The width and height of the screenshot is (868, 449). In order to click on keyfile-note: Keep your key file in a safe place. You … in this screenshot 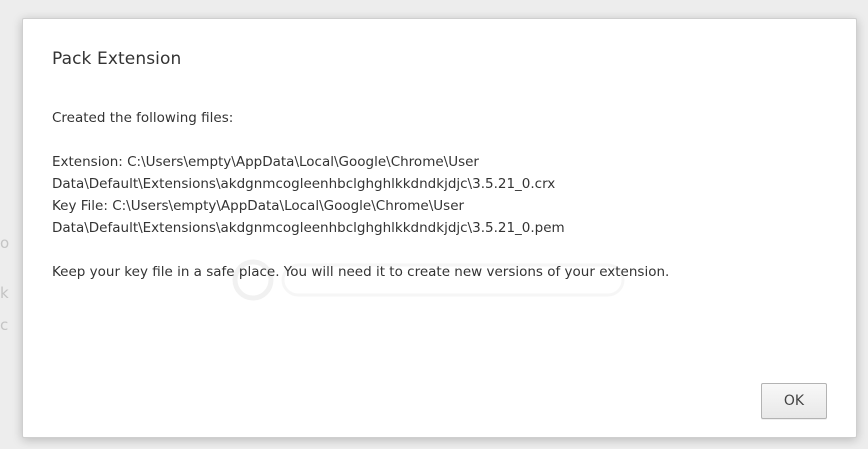, I will do `click(361, 272)`.